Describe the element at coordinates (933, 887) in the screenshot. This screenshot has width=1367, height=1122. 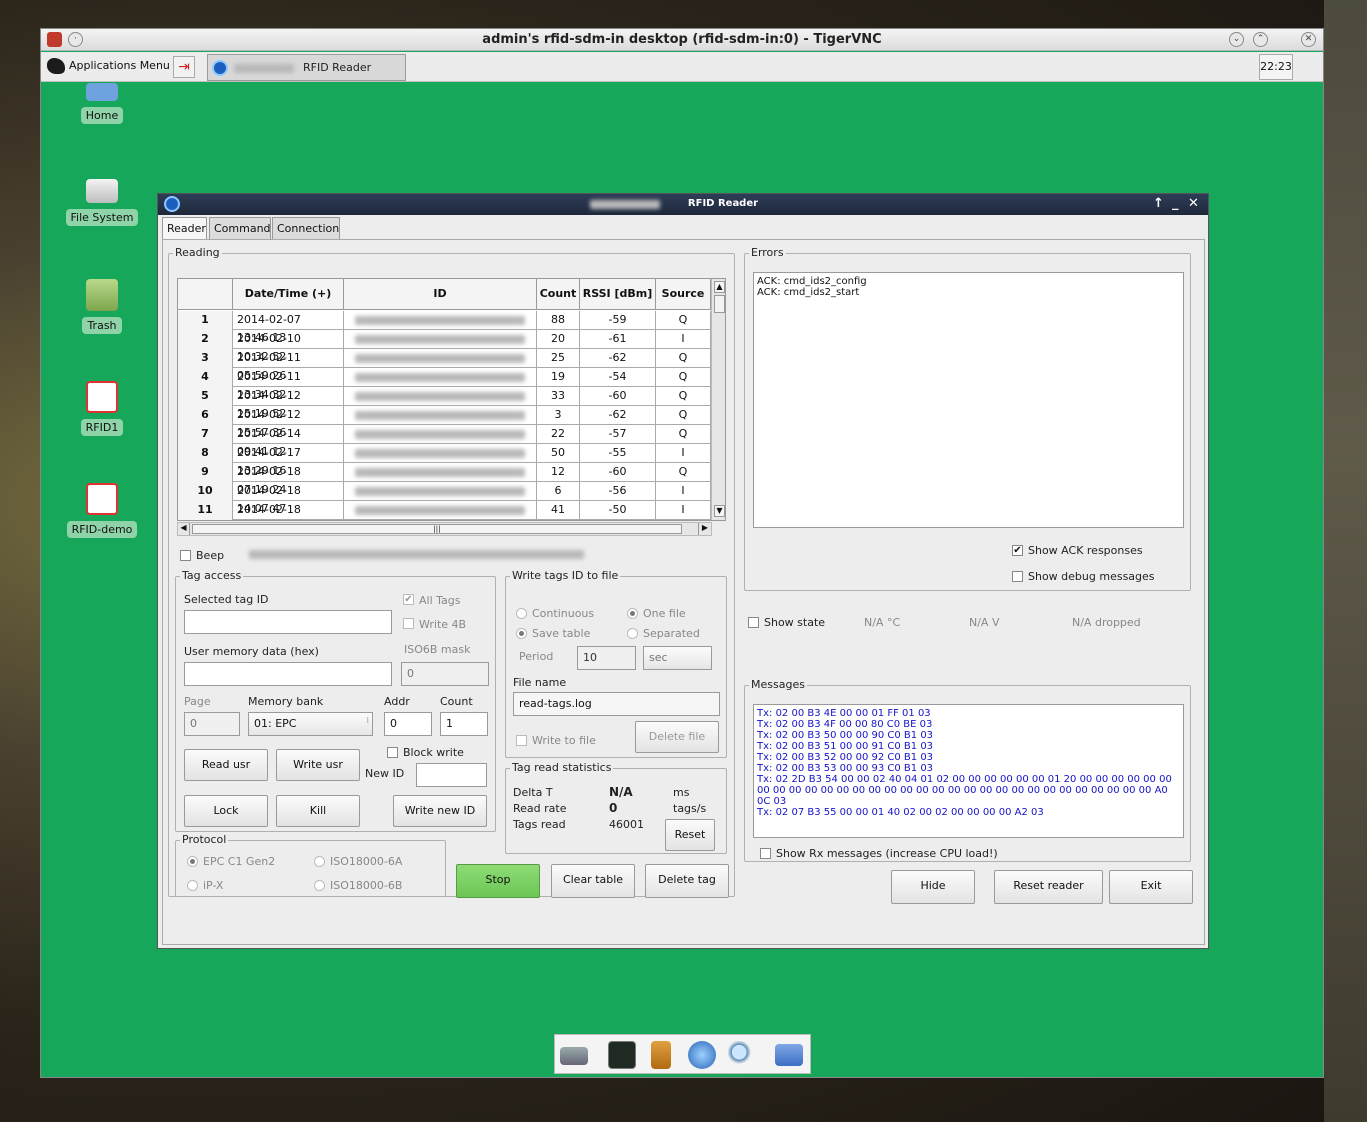
I see `hide-button: Hide` at that location.